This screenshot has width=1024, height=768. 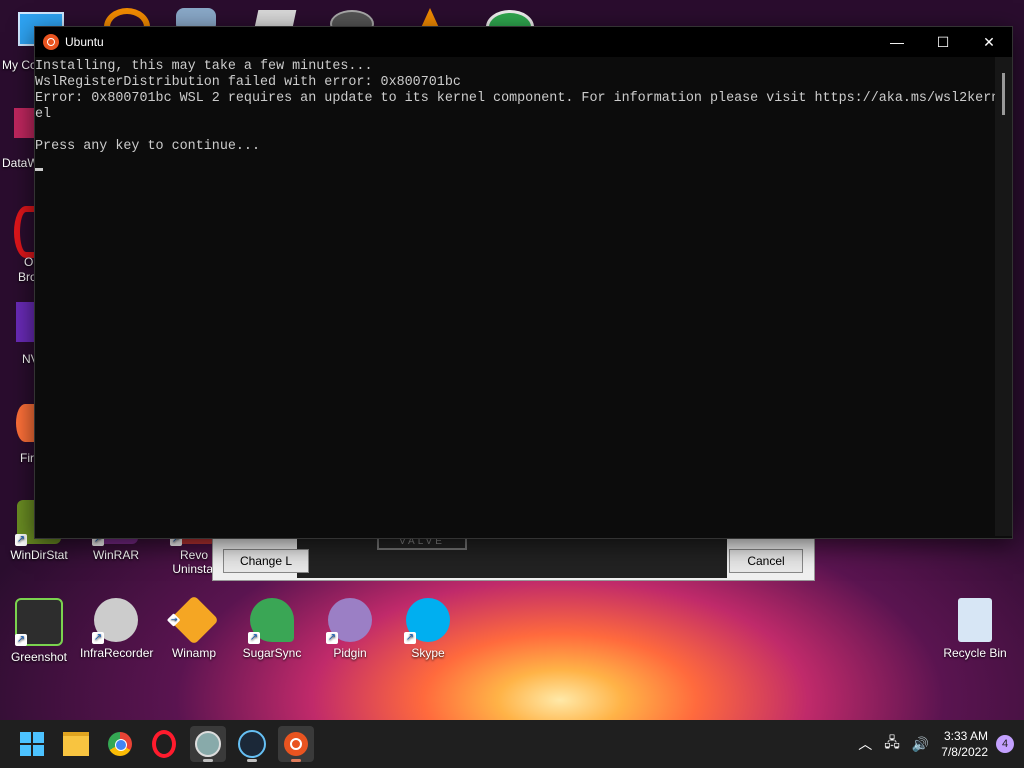 I want to click on opera-button, so click(x=164, y=744).